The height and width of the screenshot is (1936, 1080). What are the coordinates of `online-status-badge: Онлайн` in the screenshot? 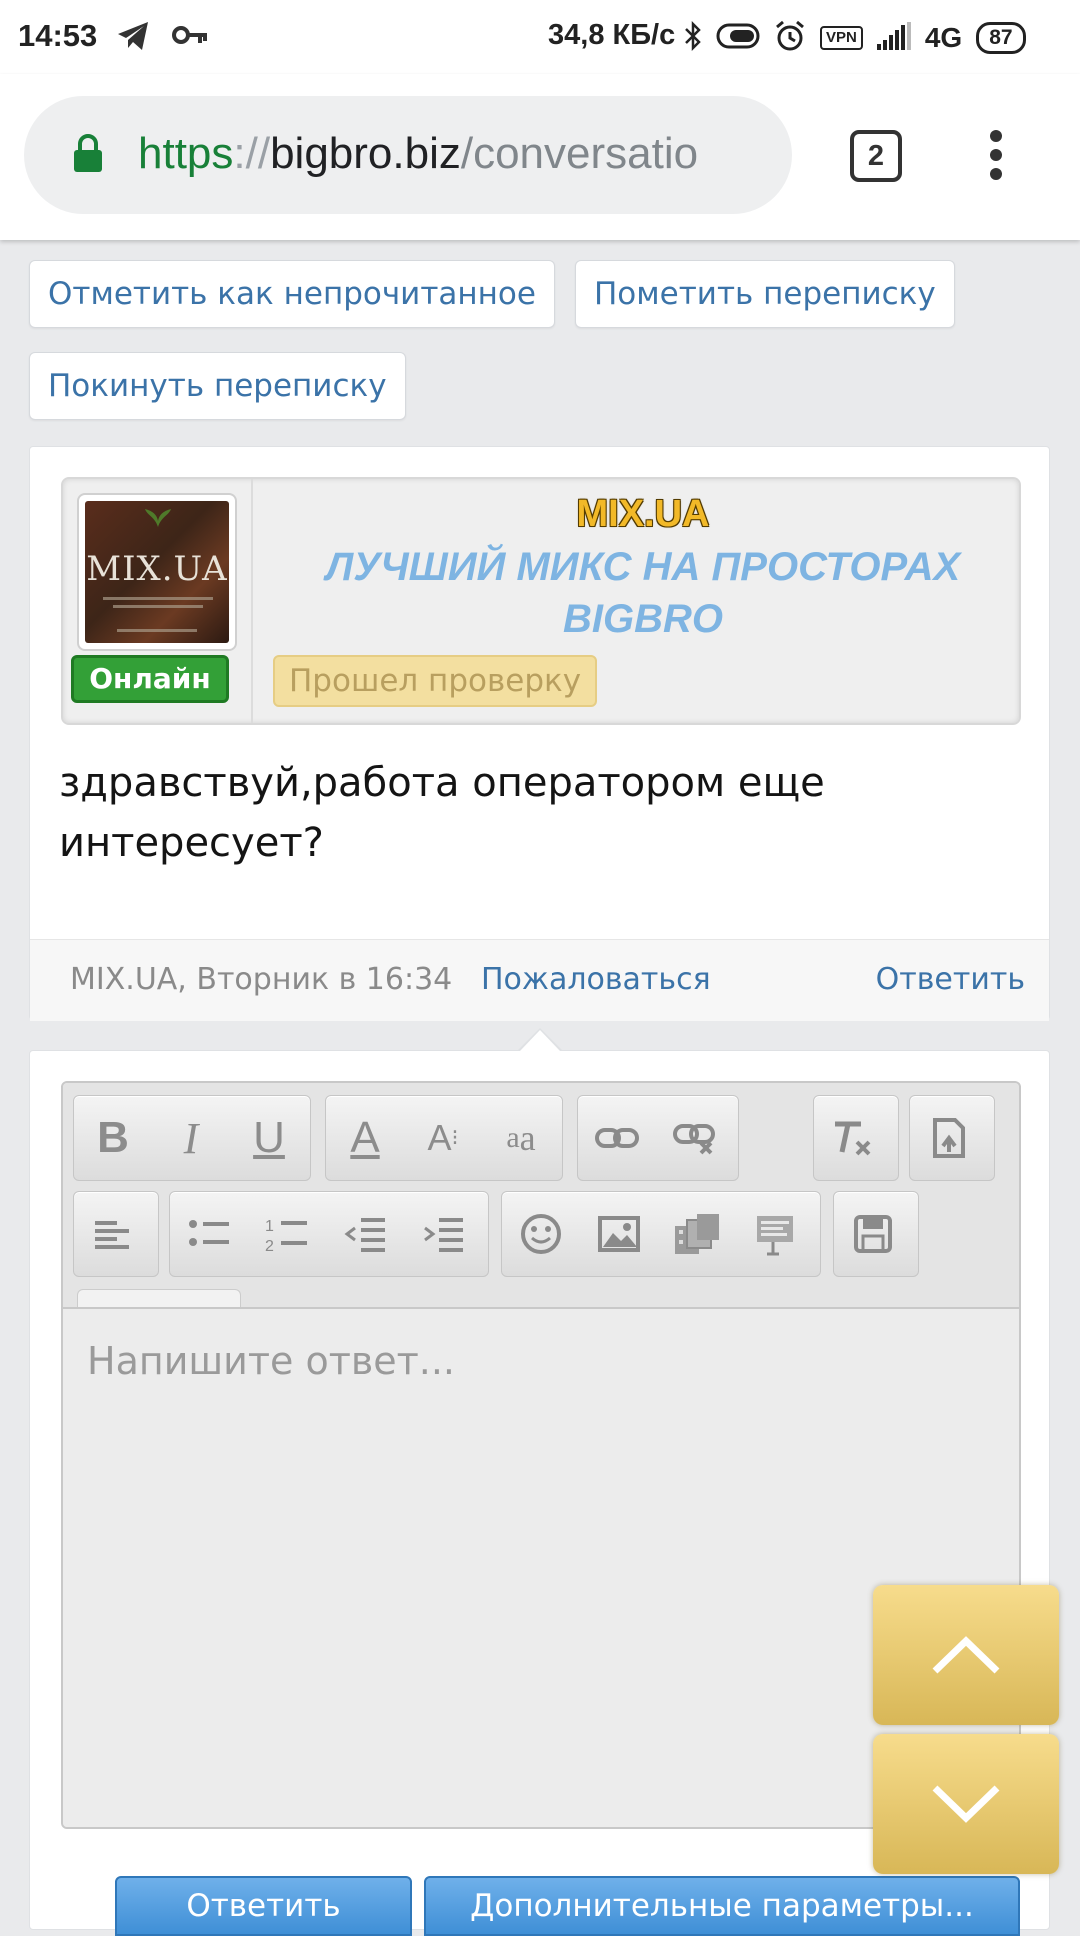 It's located at (150, 679).